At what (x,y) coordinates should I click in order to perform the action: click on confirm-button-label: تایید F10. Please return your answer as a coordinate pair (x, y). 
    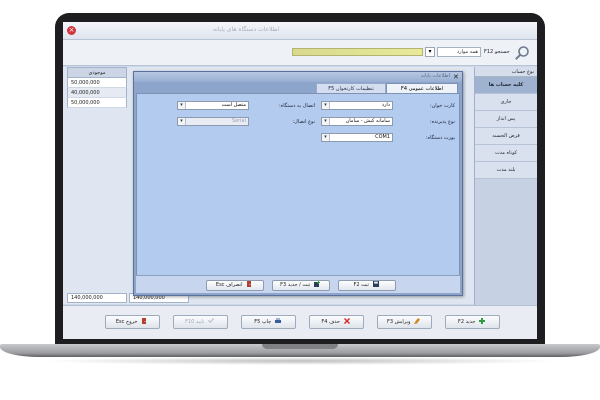
    Looking at the image, I should click on (195, 322).